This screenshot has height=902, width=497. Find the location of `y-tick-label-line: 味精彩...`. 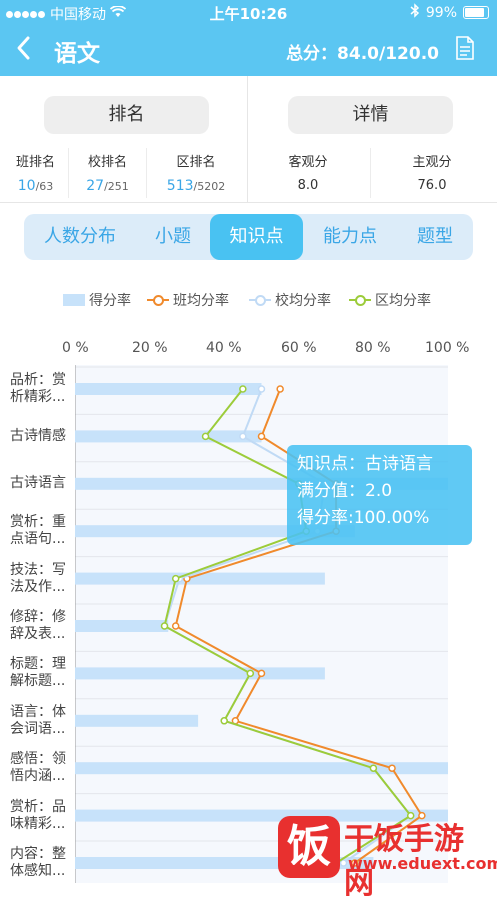

y-tick-label-line: 味精彩... is located at coordinates (38, 823).